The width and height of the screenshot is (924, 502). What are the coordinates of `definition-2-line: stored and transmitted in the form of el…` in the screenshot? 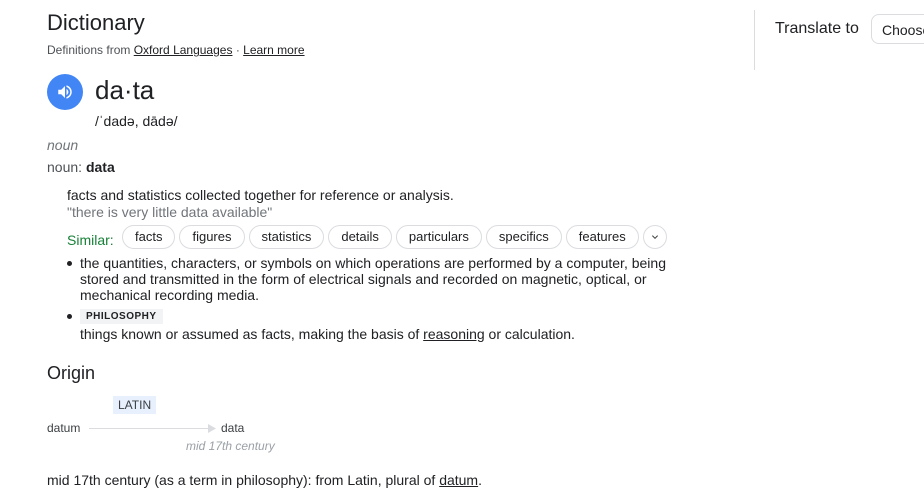 It's located at (363, 279).